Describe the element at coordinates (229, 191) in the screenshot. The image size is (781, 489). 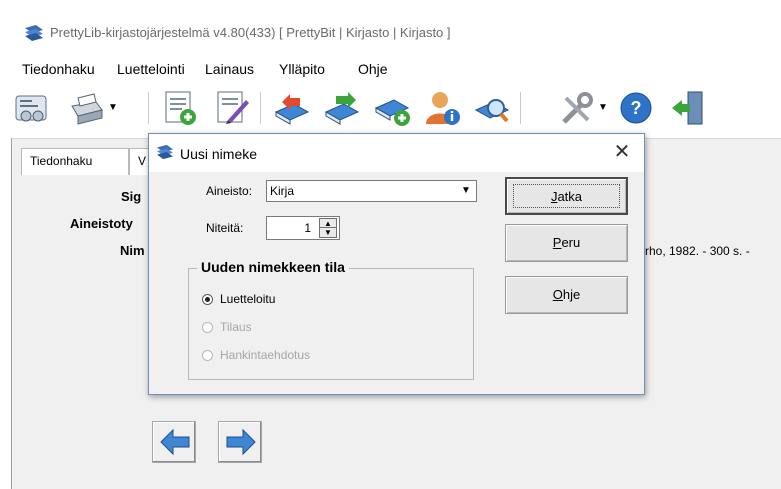
I see `aineisto-label: Aineisto:` at that location.